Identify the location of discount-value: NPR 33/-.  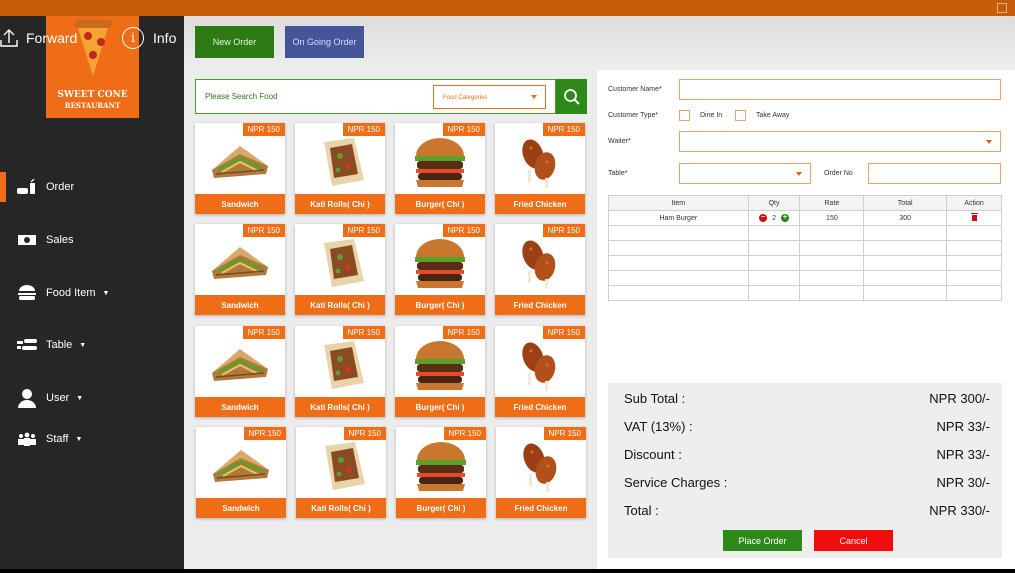
(963, 454).